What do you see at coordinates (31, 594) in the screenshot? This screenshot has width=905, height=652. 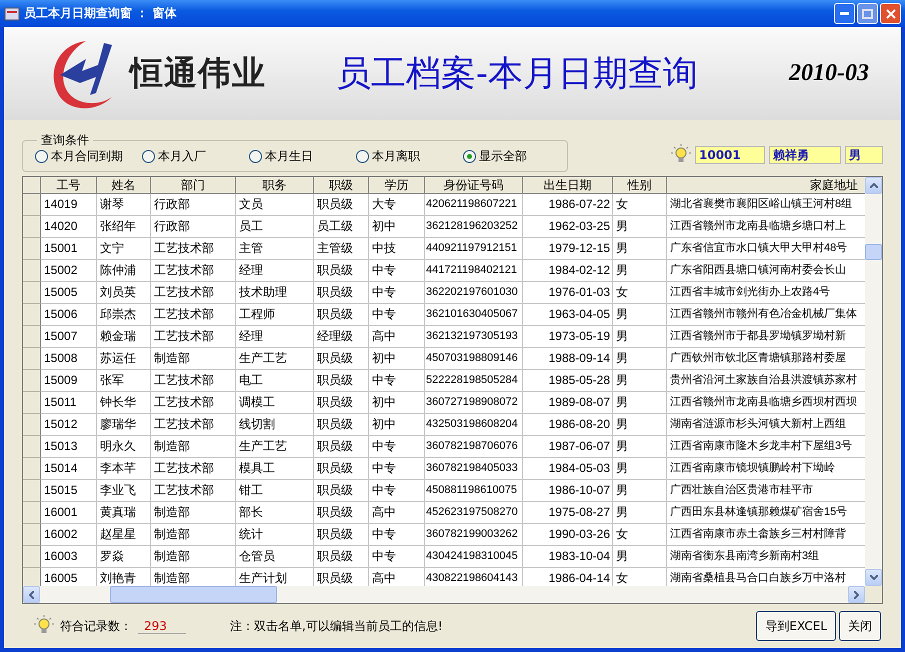 I see `scroll-left-button` at bounding box center [31, 594].